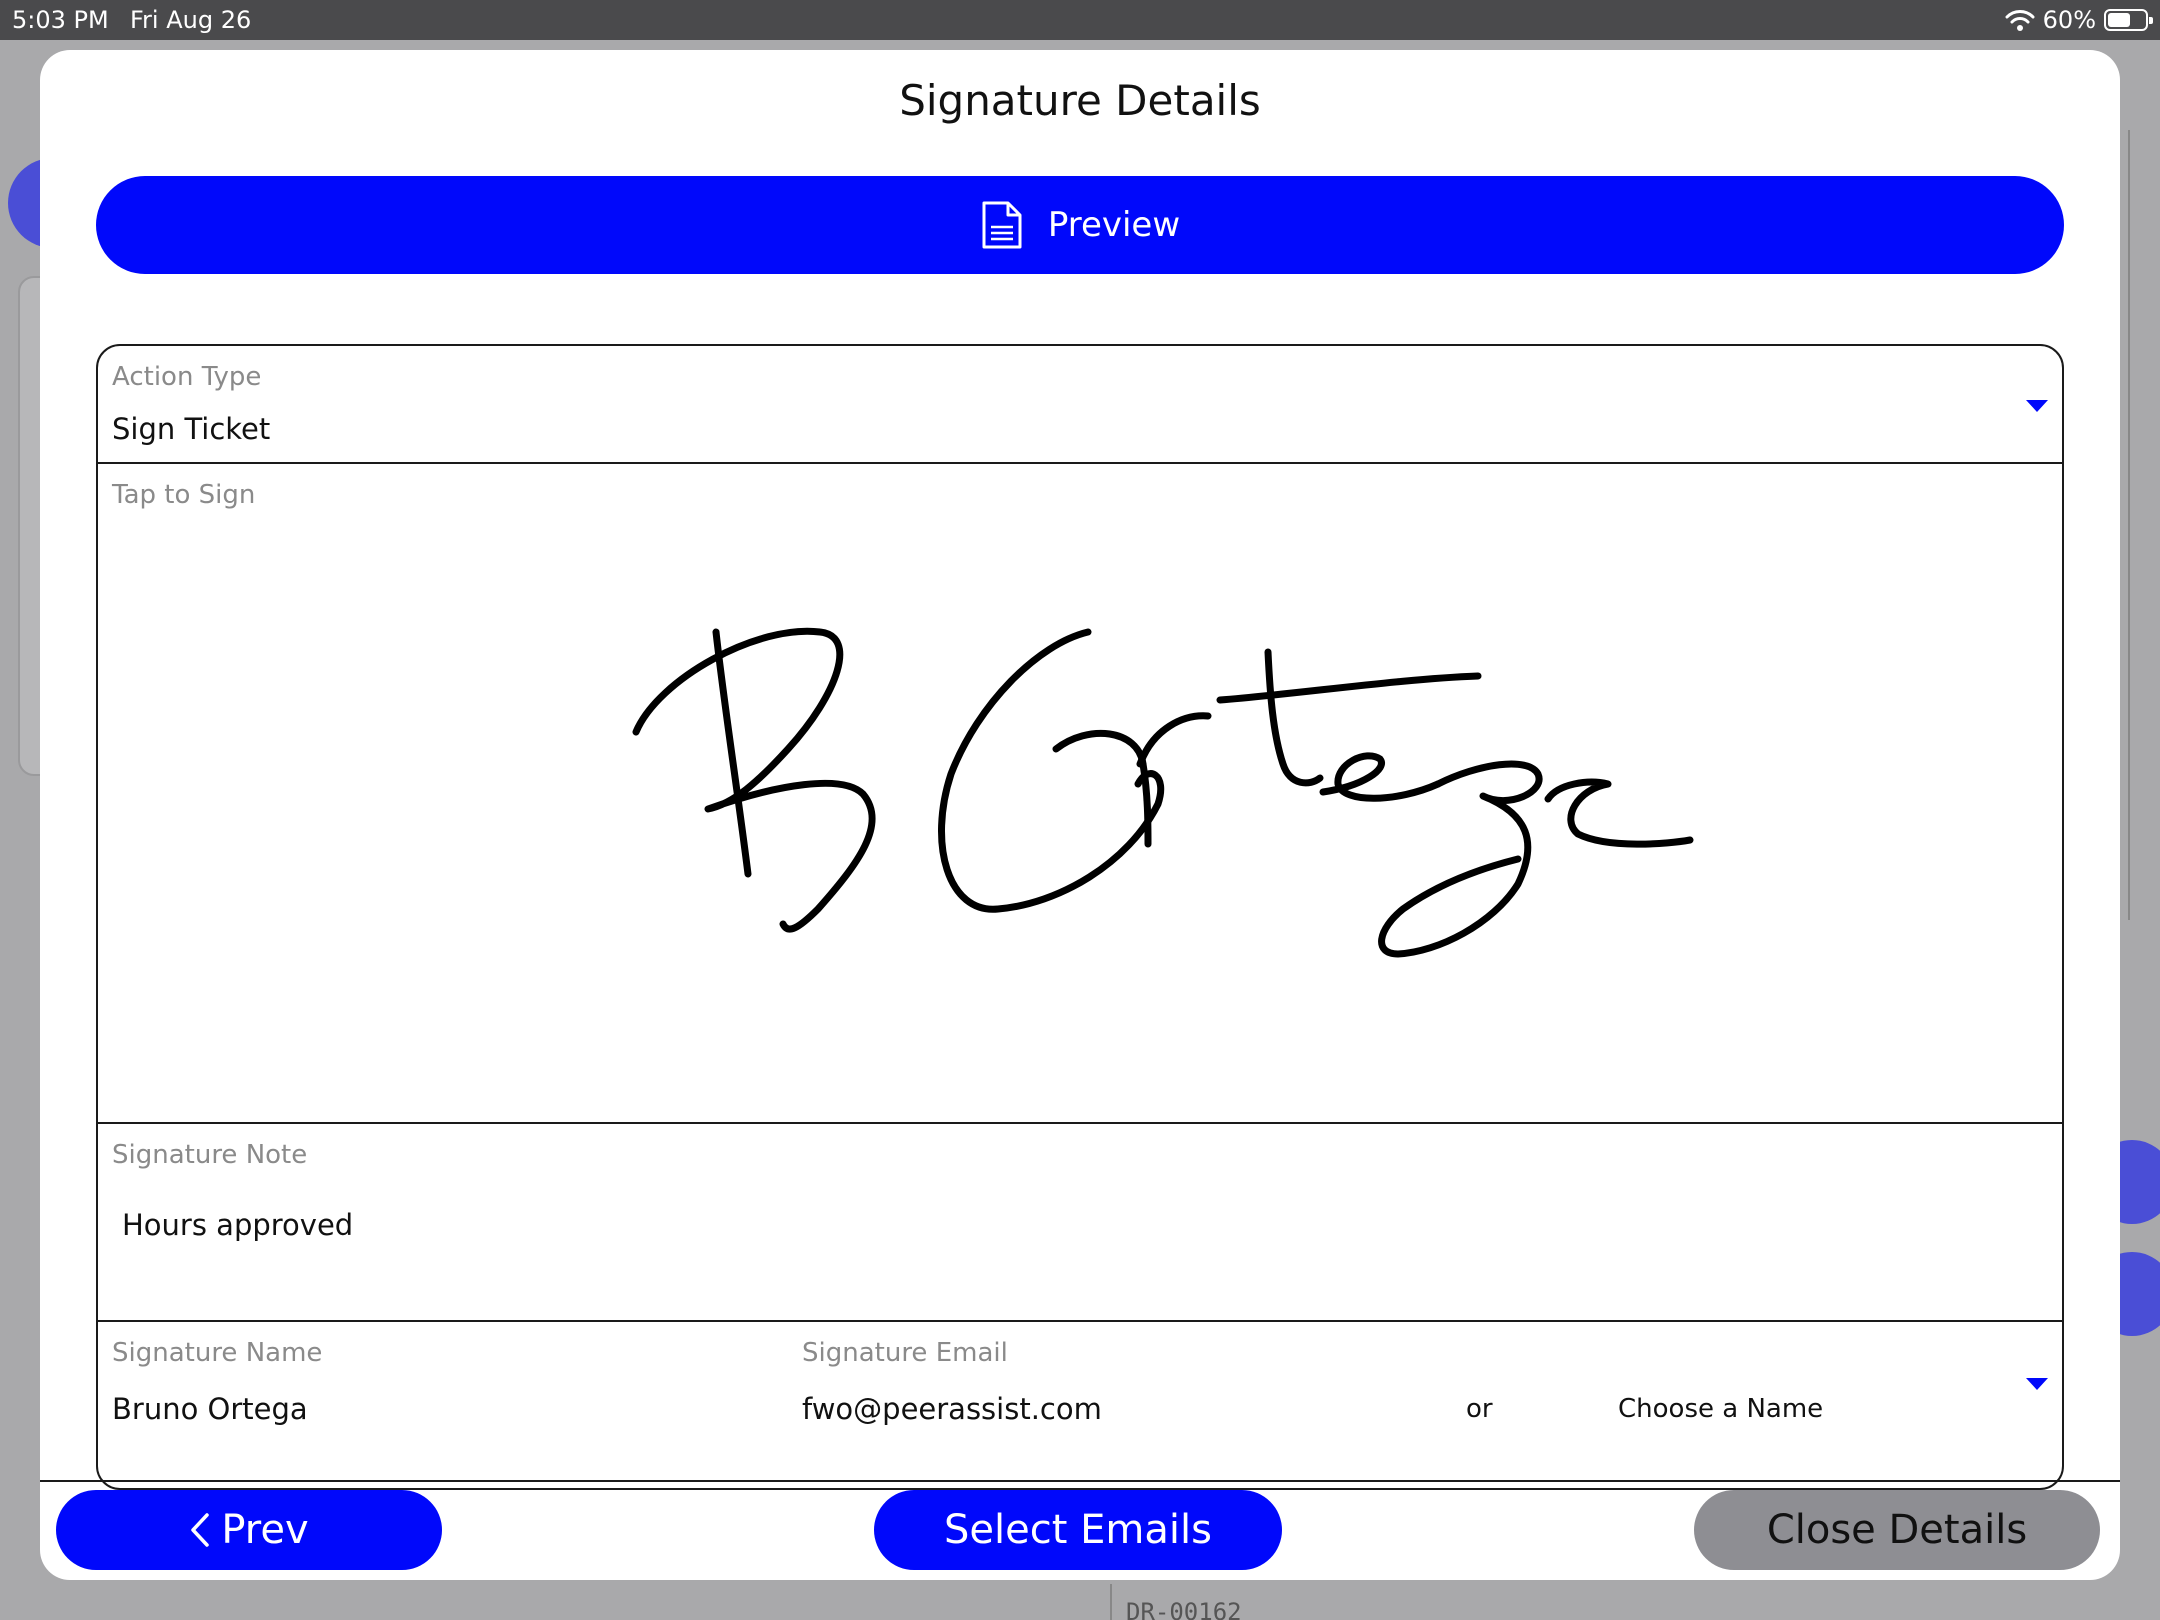 The image size is (2160, 1620). Describe the element at coordinates (1721, 1409) in the screenshot. I see `choose-name-placeholder: Choose a Name` at that location.